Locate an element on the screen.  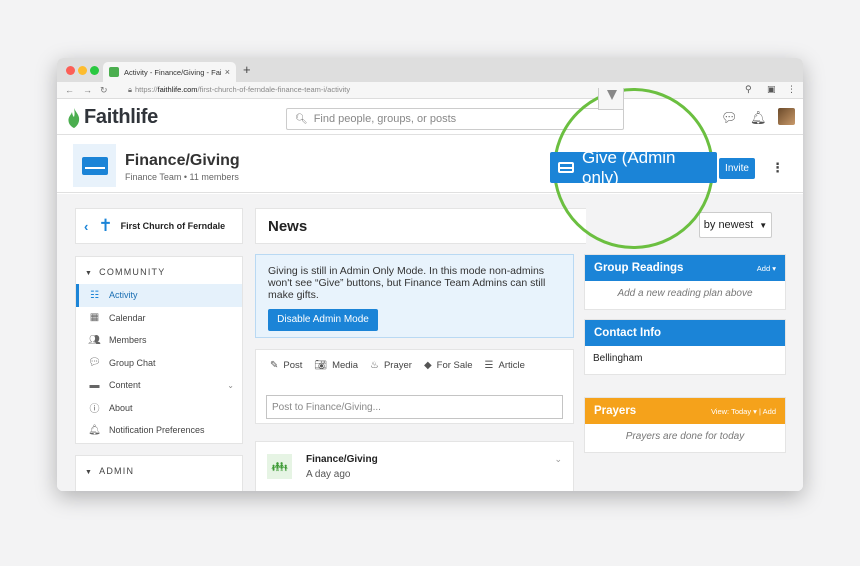
members-icon: 👥︎ is located at coordinates (94, 340).